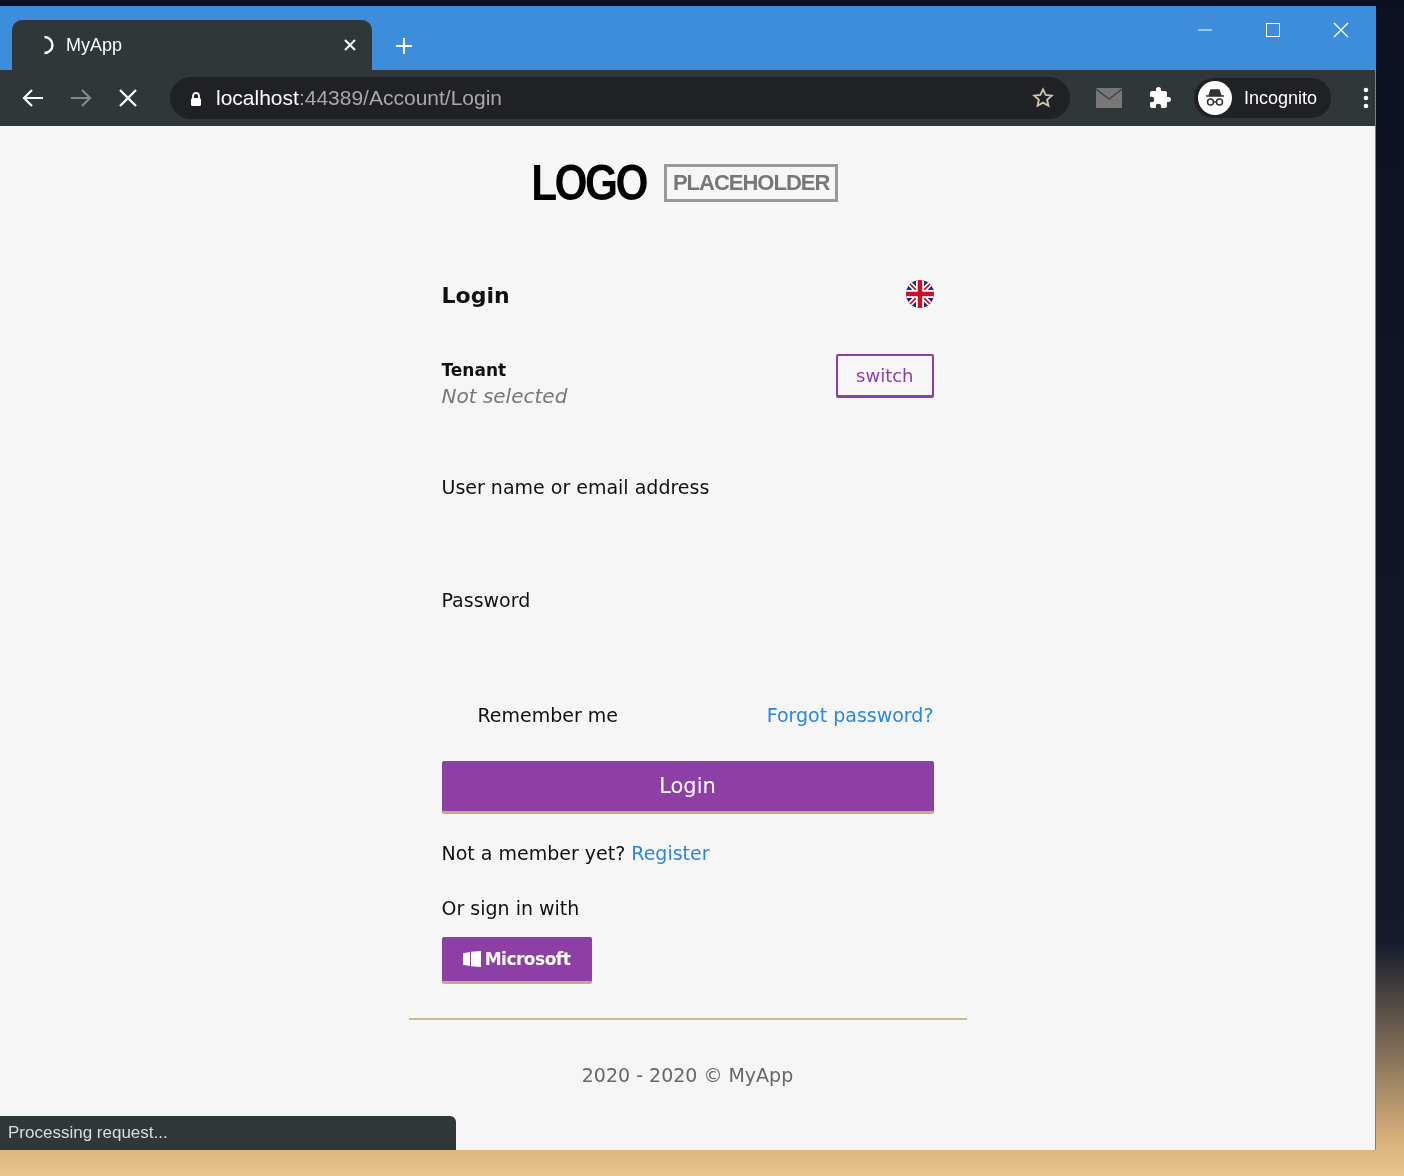 Image resolution: width=1404 pixels, height=1176 pixels. I want to click on maximize-icon, so click(1273, 30).